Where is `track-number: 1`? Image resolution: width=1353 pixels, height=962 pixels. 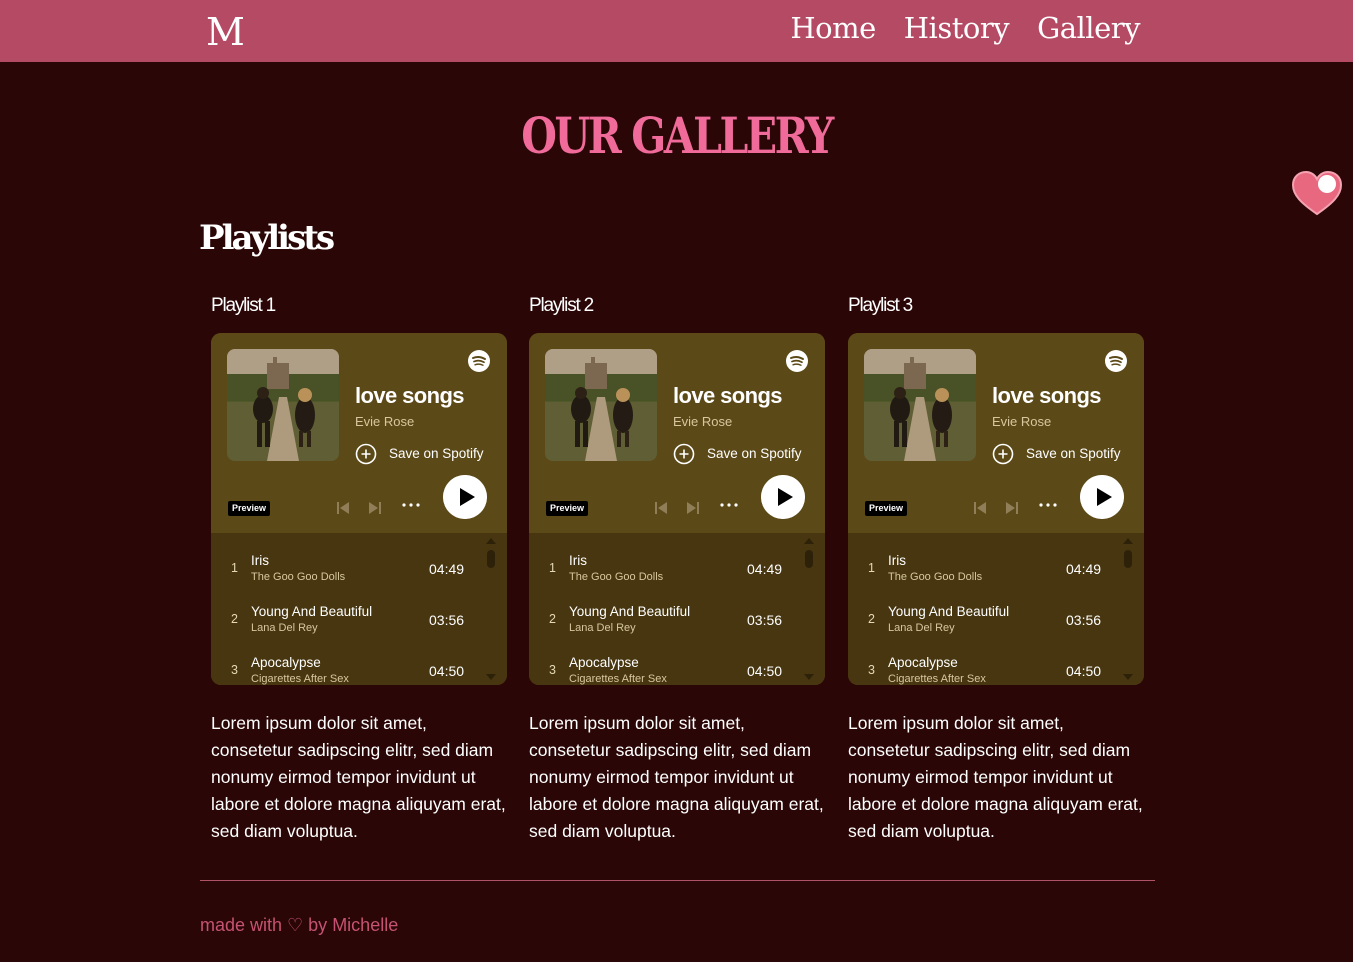
track-number: 1 is located at coordinates (552, 568).